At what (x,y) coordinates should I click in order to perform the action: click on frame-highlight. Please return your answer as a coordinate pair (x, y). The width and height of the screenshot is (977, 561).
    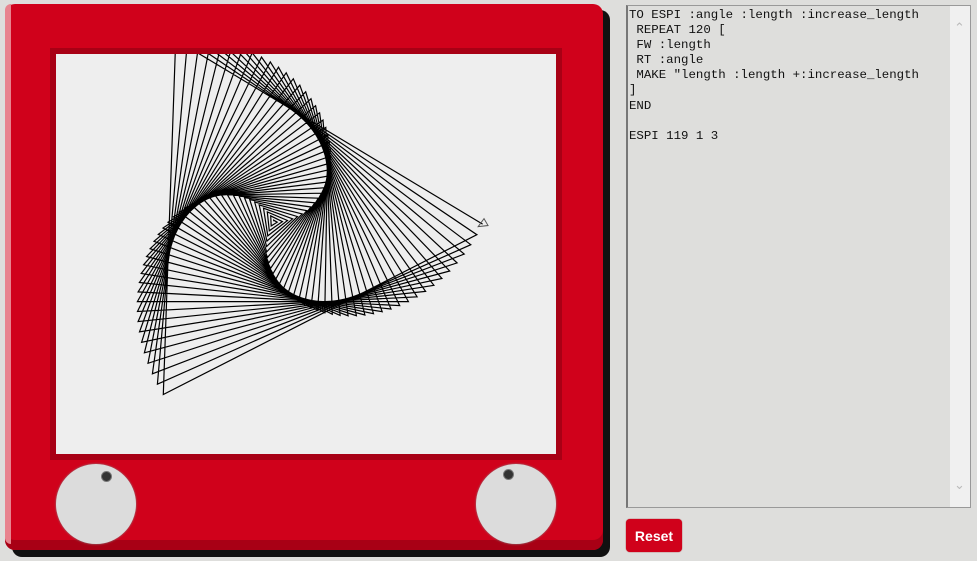
    Looking at the image, I should click on (8, 274).